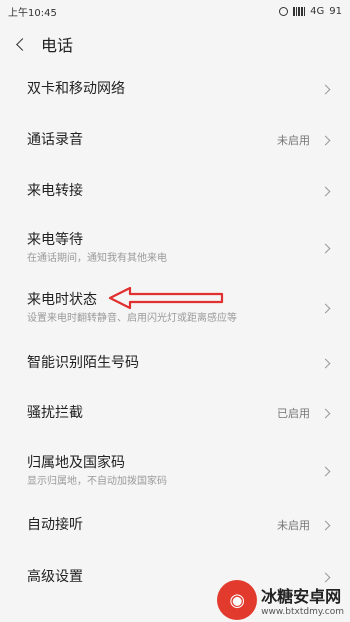 This screenshot has width=350, height=622. What do you see at coordinates (175, 525) in the screenshot?
I see `setting-item-auto-answer: 自动接听 未启用` at bounding box center [175, 525].